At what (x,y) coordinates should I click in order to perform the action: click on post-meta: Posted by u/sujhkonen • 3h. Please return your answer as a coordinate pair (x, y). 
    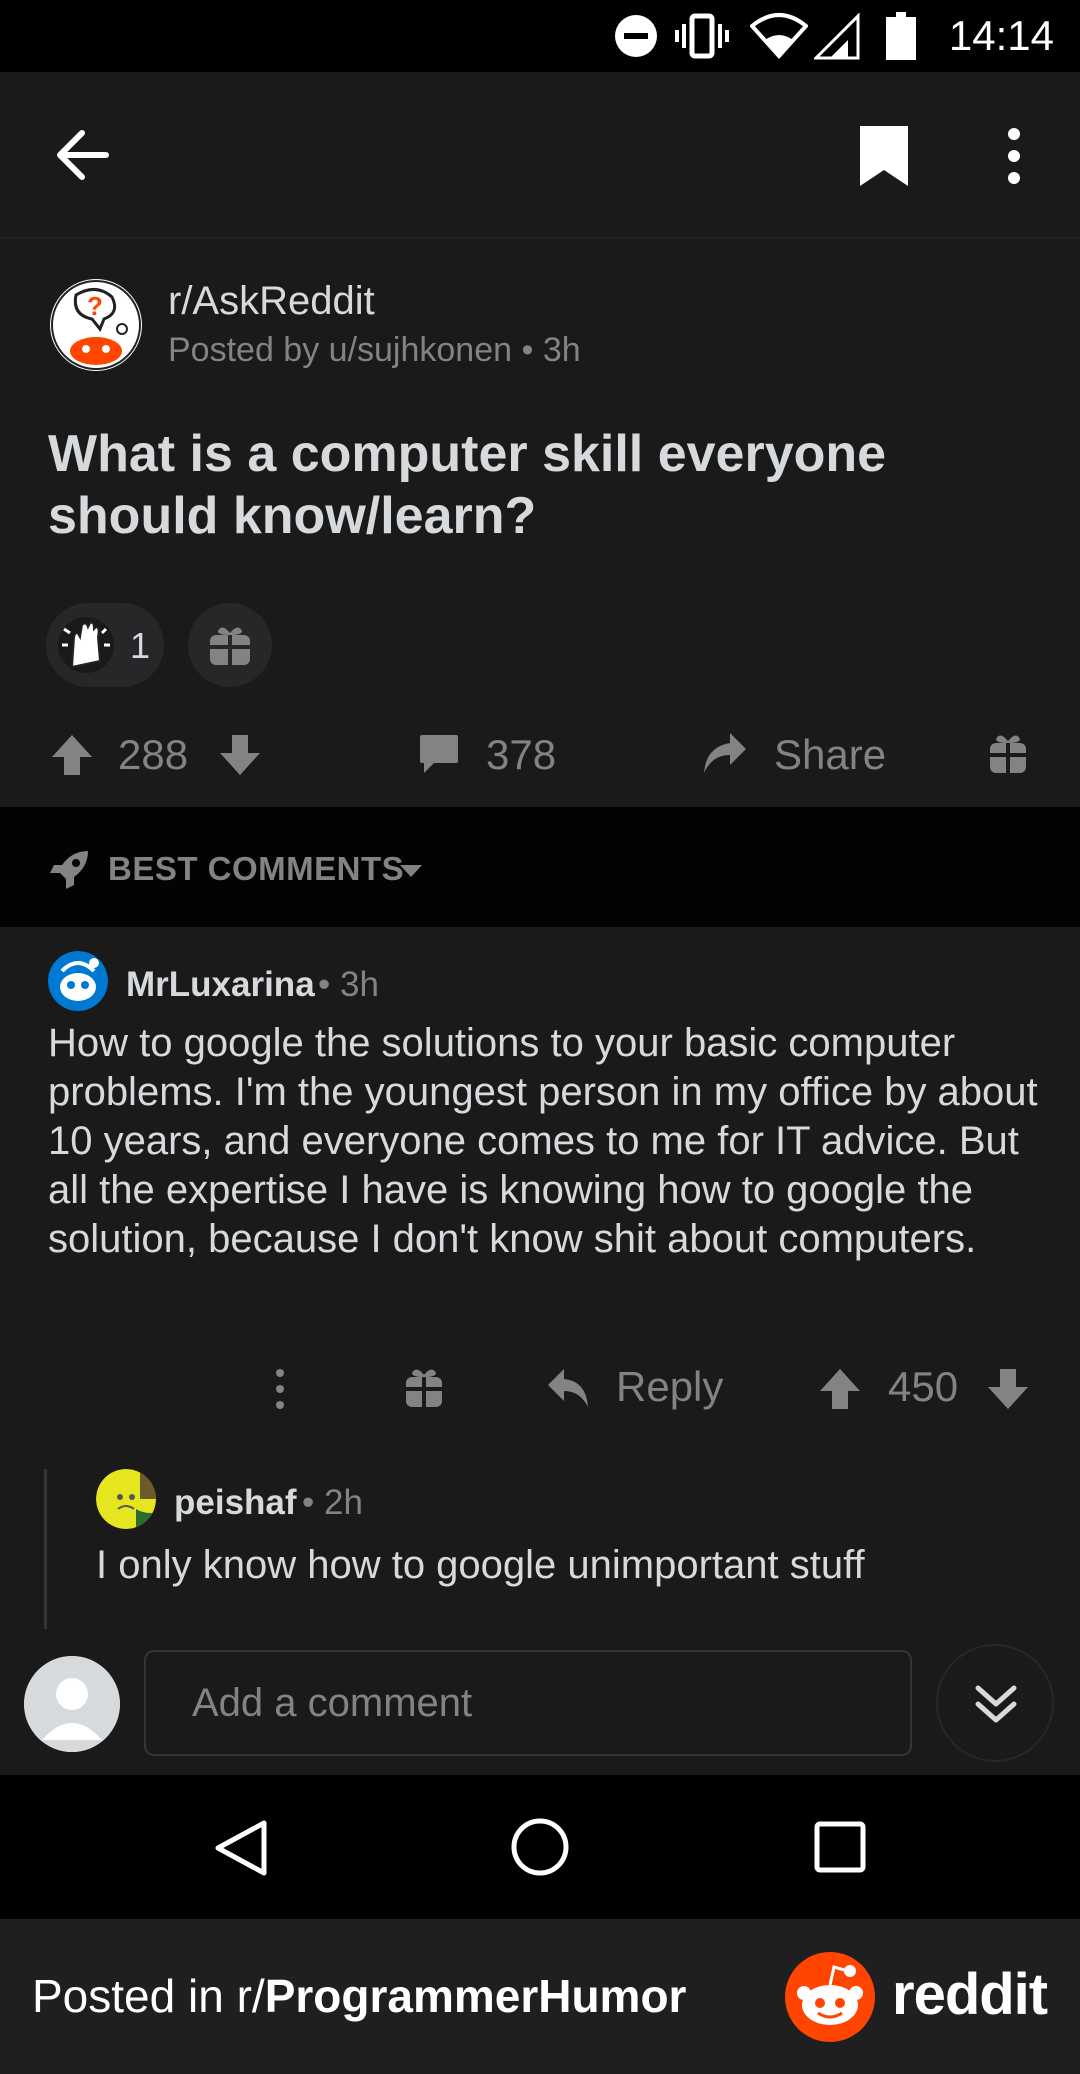
    Looking at the image, I should click on (374, 350).